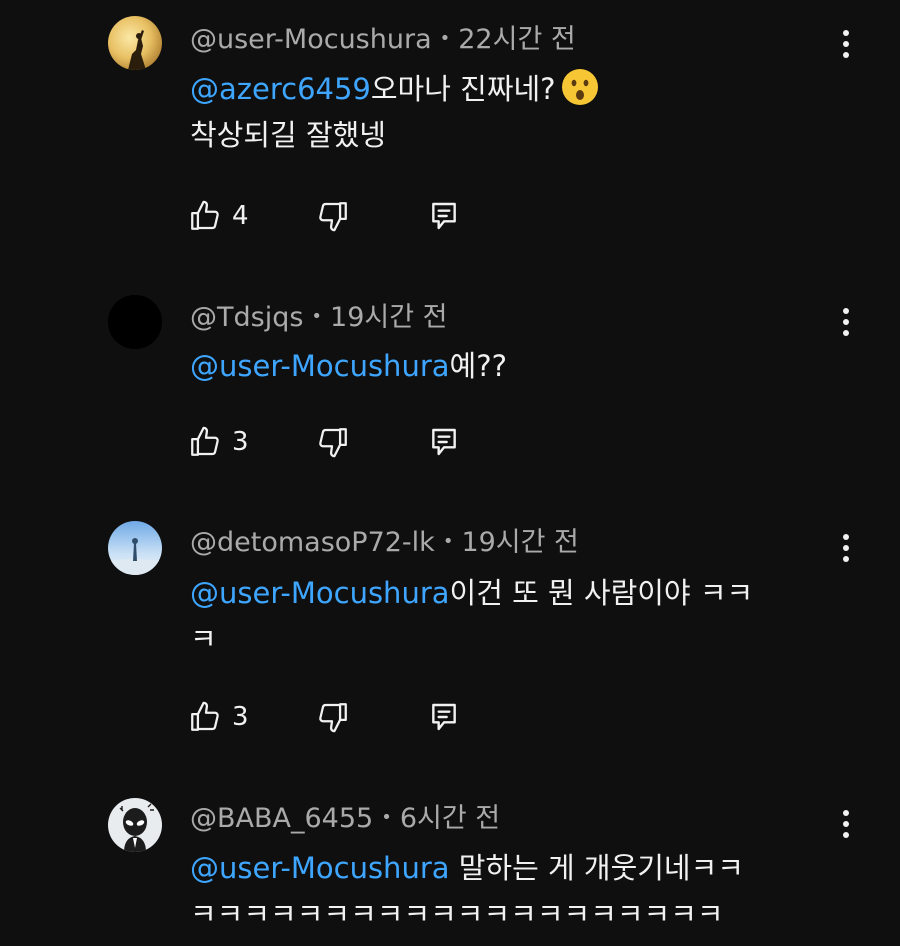 The width and height of the screenshot is (900, 946). I want to click on comment-text: @user-Mocushura예??, so click(515, 366).